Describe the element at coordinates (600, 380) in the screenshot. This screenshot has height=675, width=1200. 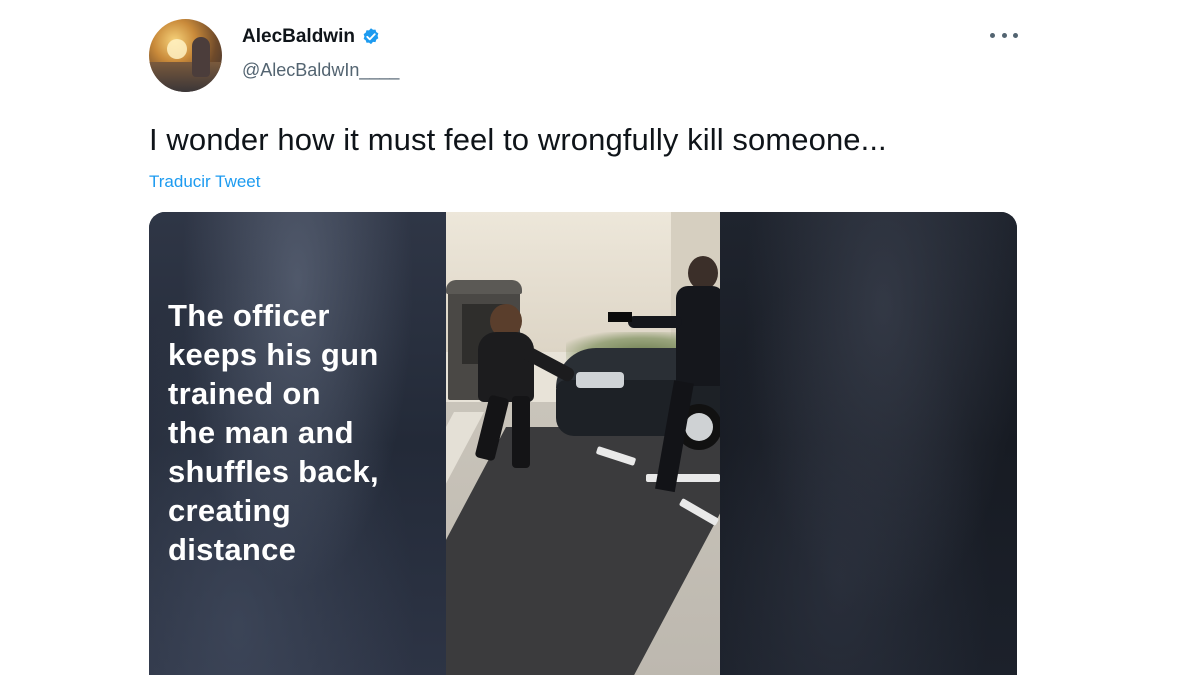
I see `car-headlight` at that location.